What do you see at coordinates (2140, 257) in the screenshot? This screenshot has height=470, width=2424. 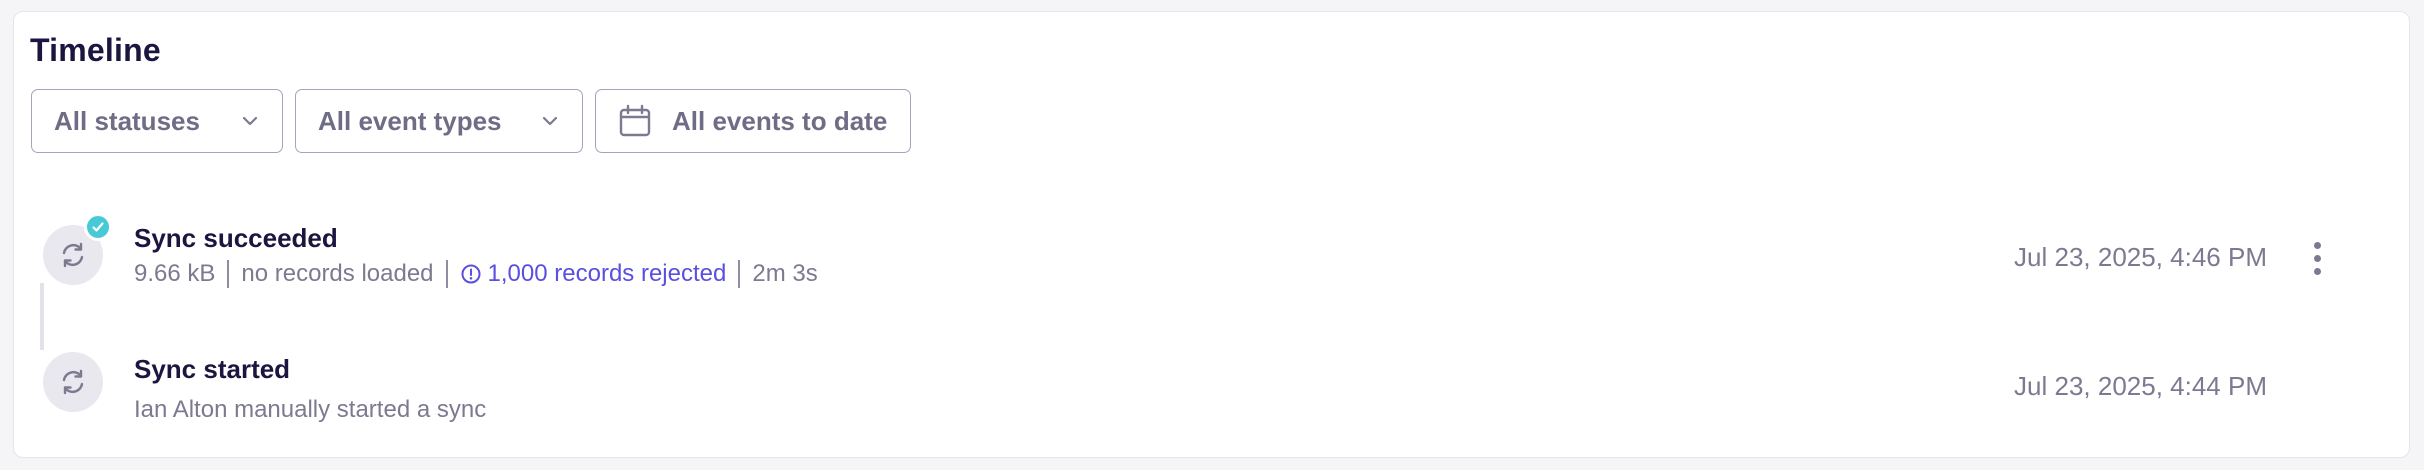 I see `event-timestamp: Jul 23, 2025, 4:46 PM` at bounding box center [2140, 257].